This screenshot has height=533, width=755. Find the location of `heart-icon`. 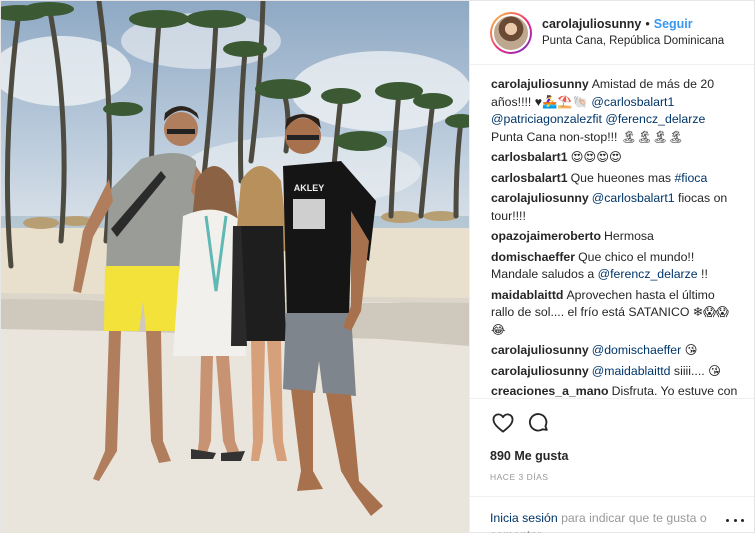

heart-icon is located at coordinates (503, 422).